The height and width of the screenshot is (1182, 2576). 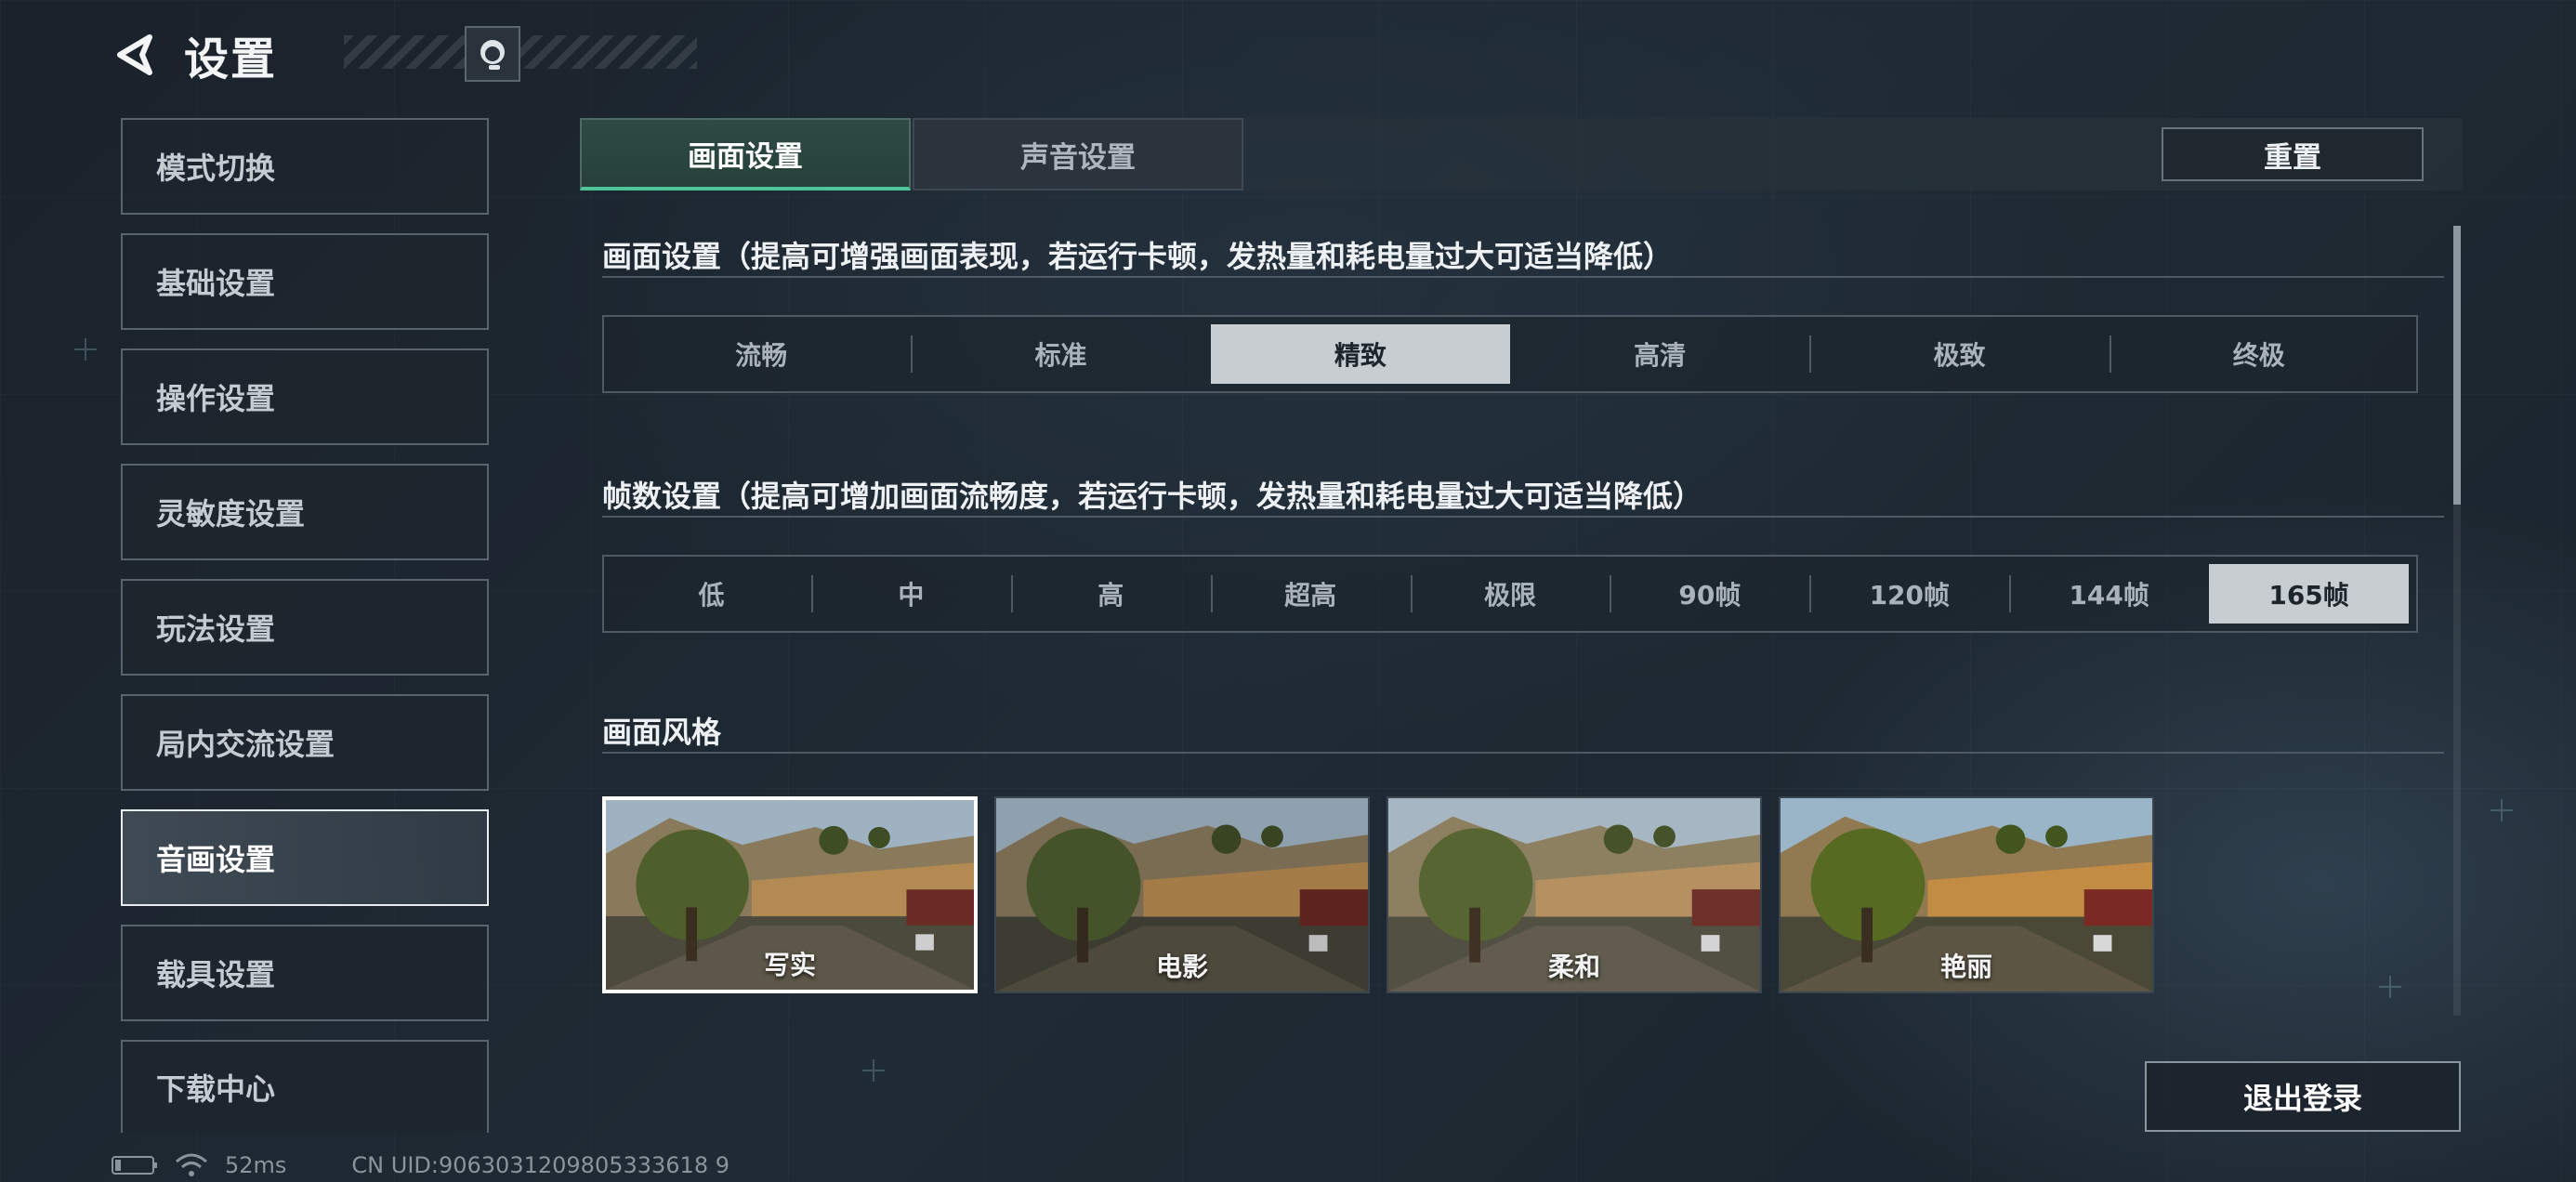 What do you see at coordinates (1152, 496) in the screenshot?
I see `frame-rate-title: 帧数设置（提高可增加画面流畅度，若运行卡顿，发热量和耗电量过大可适当降低）` at bounding box center [1152, 496].